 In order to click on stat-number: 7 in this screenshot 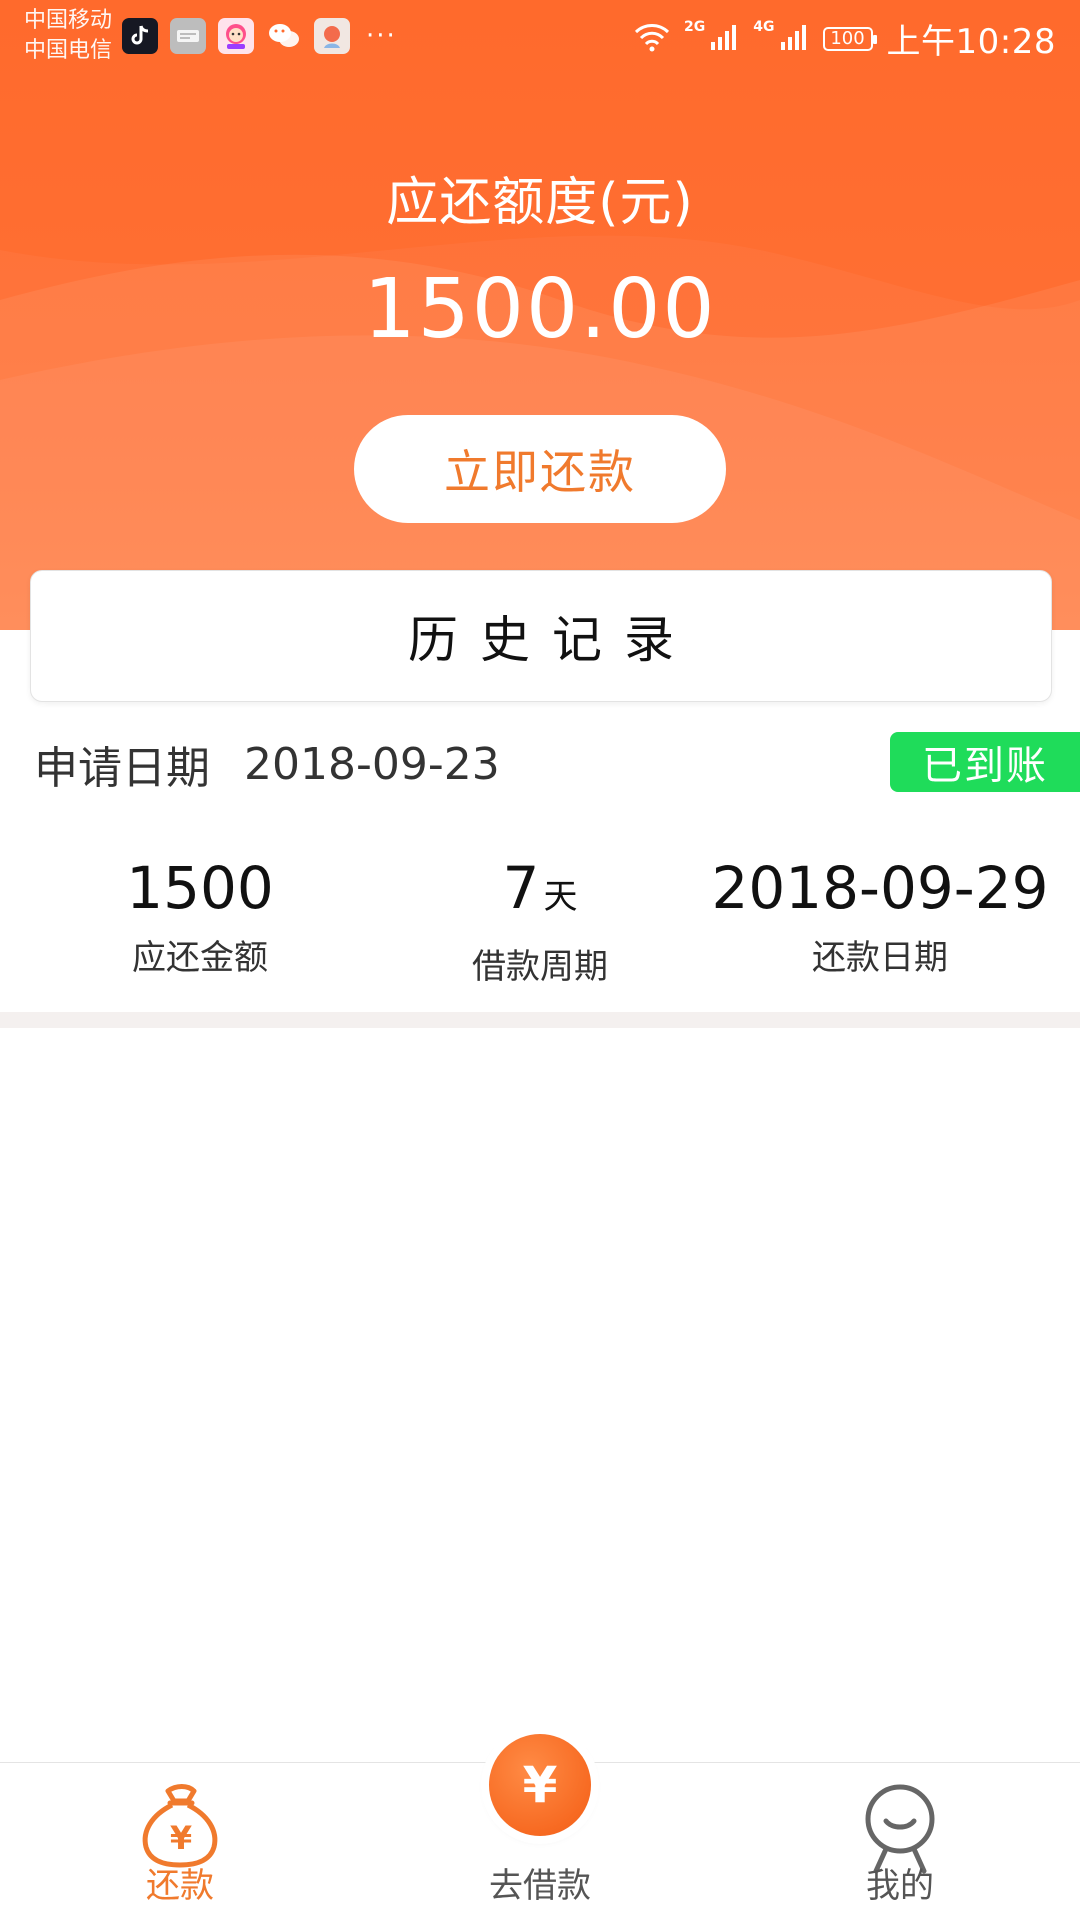, I will do `click(521, 888)`.